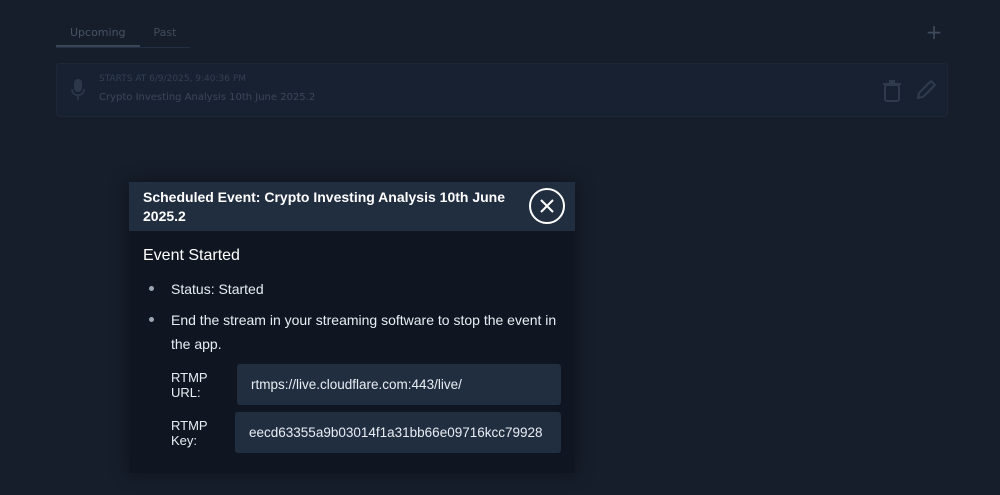  I want to click on close-icon, so click(547, 206).